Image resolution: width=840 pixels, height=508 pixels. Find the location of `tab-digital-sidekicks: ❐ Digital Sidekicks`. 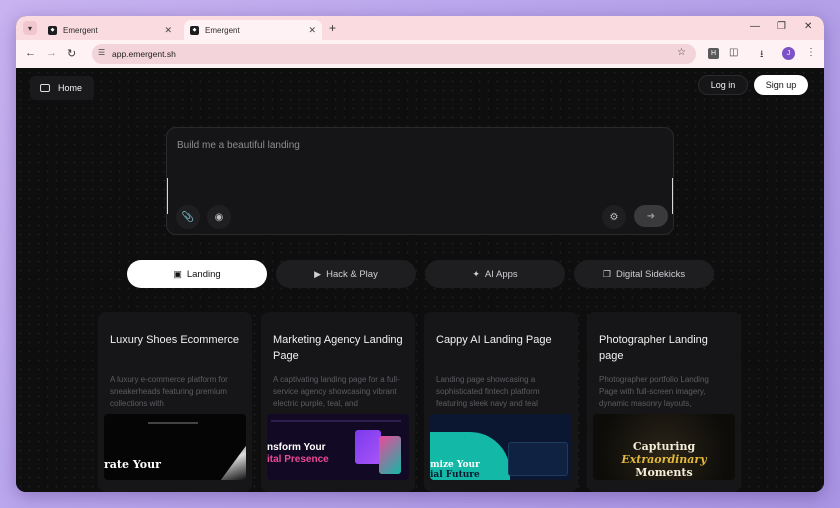

tab-digital-sidekicks: ❐ Digital Sidekicks is located at coordinates (644, 274).